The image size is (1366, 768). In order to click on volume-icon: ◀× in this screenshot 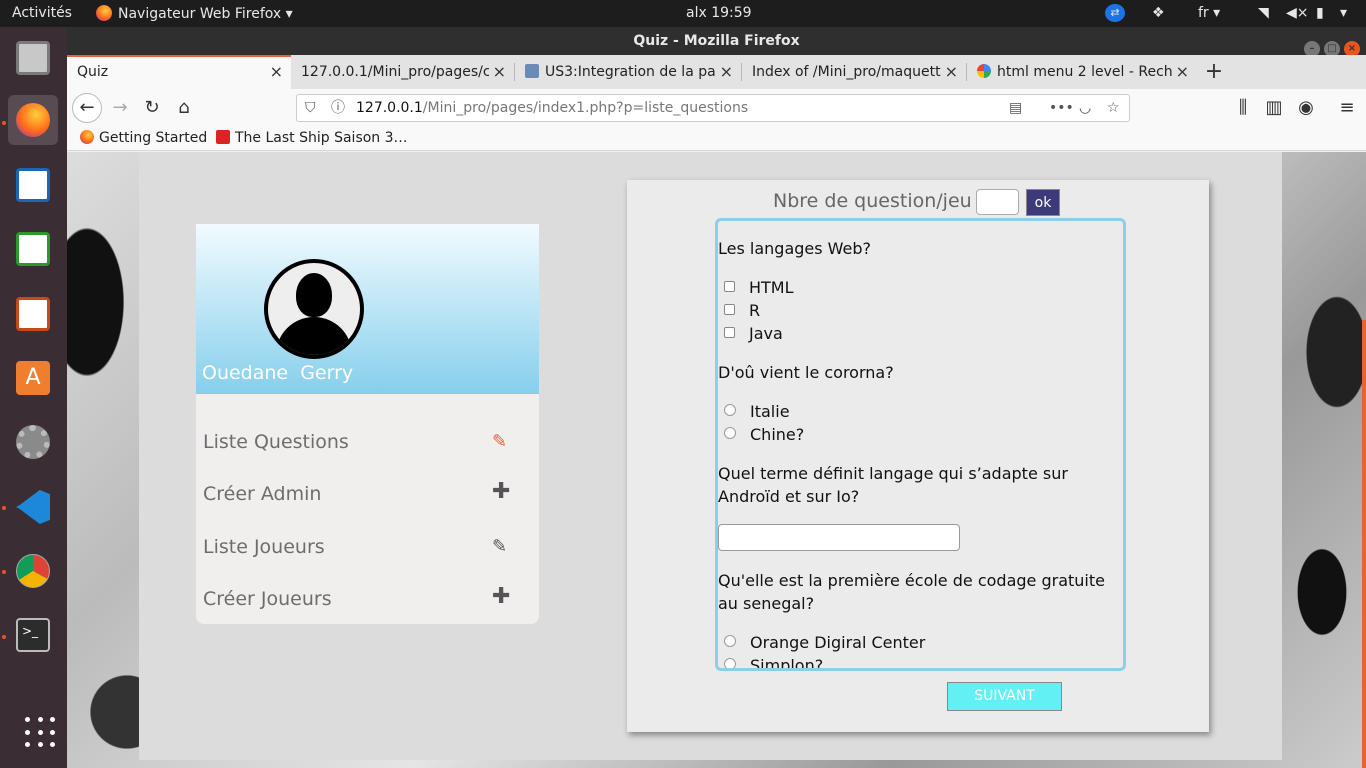, I will do `click(1297, 13)`.